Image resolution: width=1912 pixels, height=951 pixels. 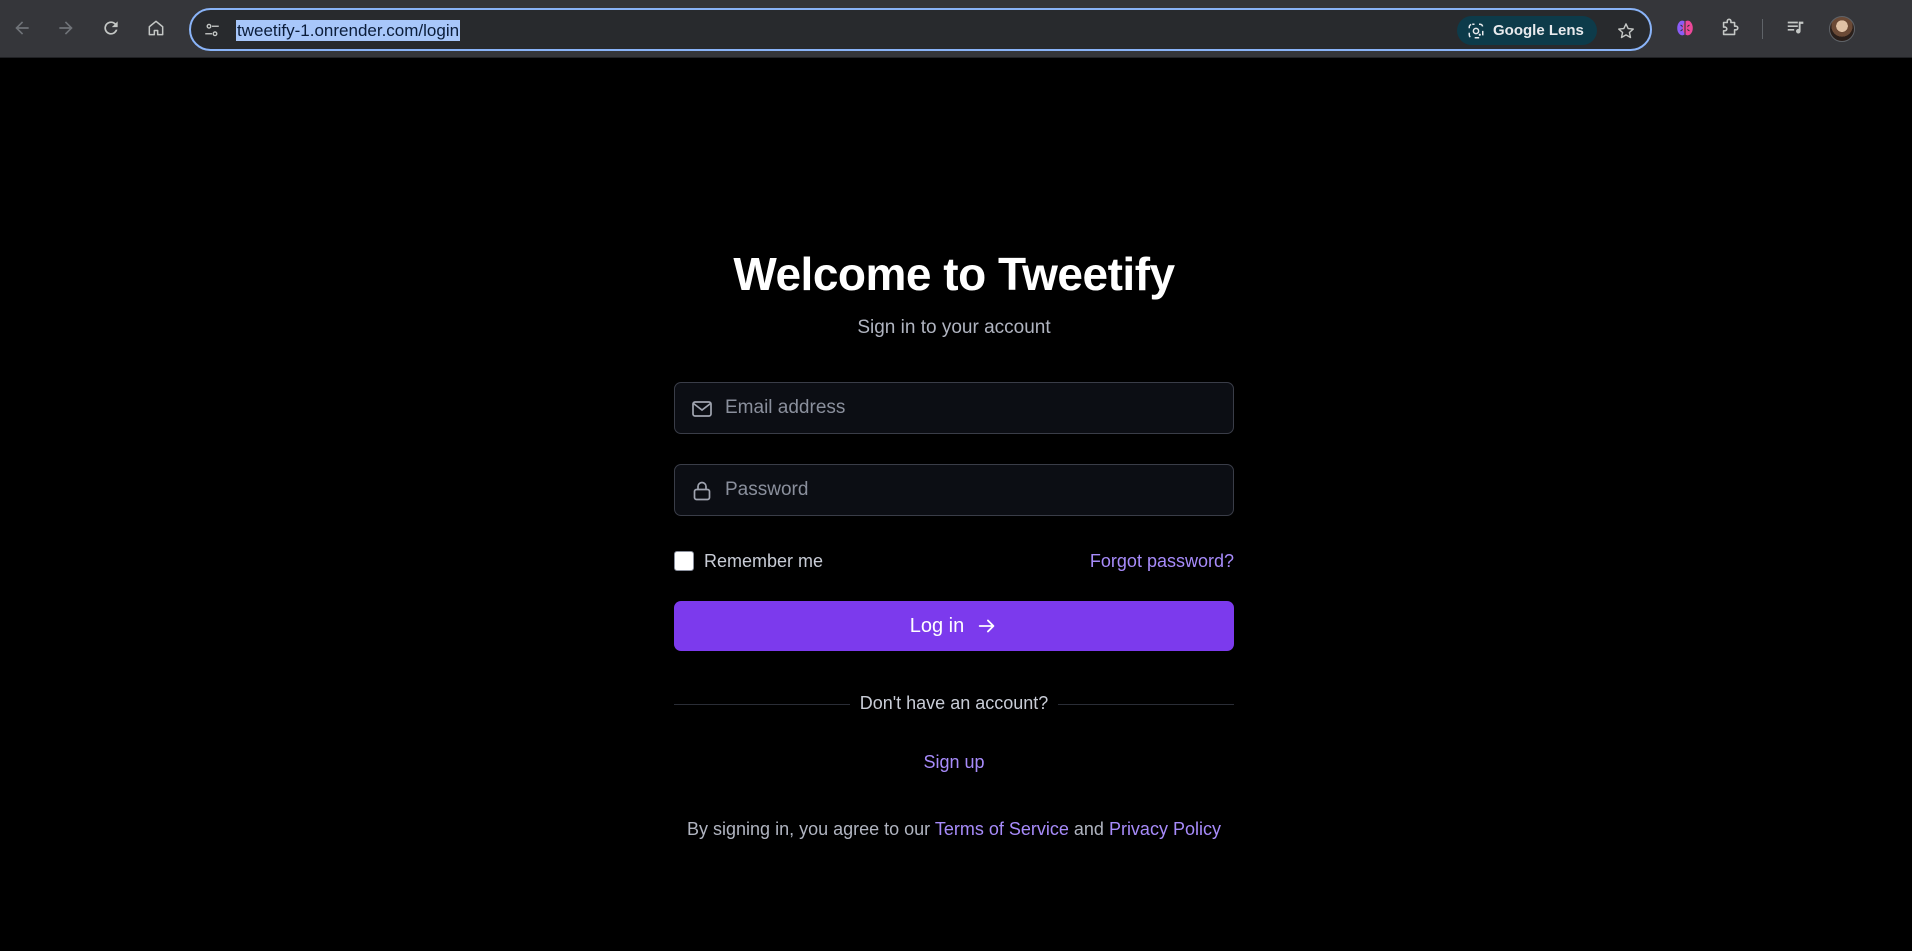 I want to click on terms-of-service-link: Terms of Service, so click(x=1002, y=829).